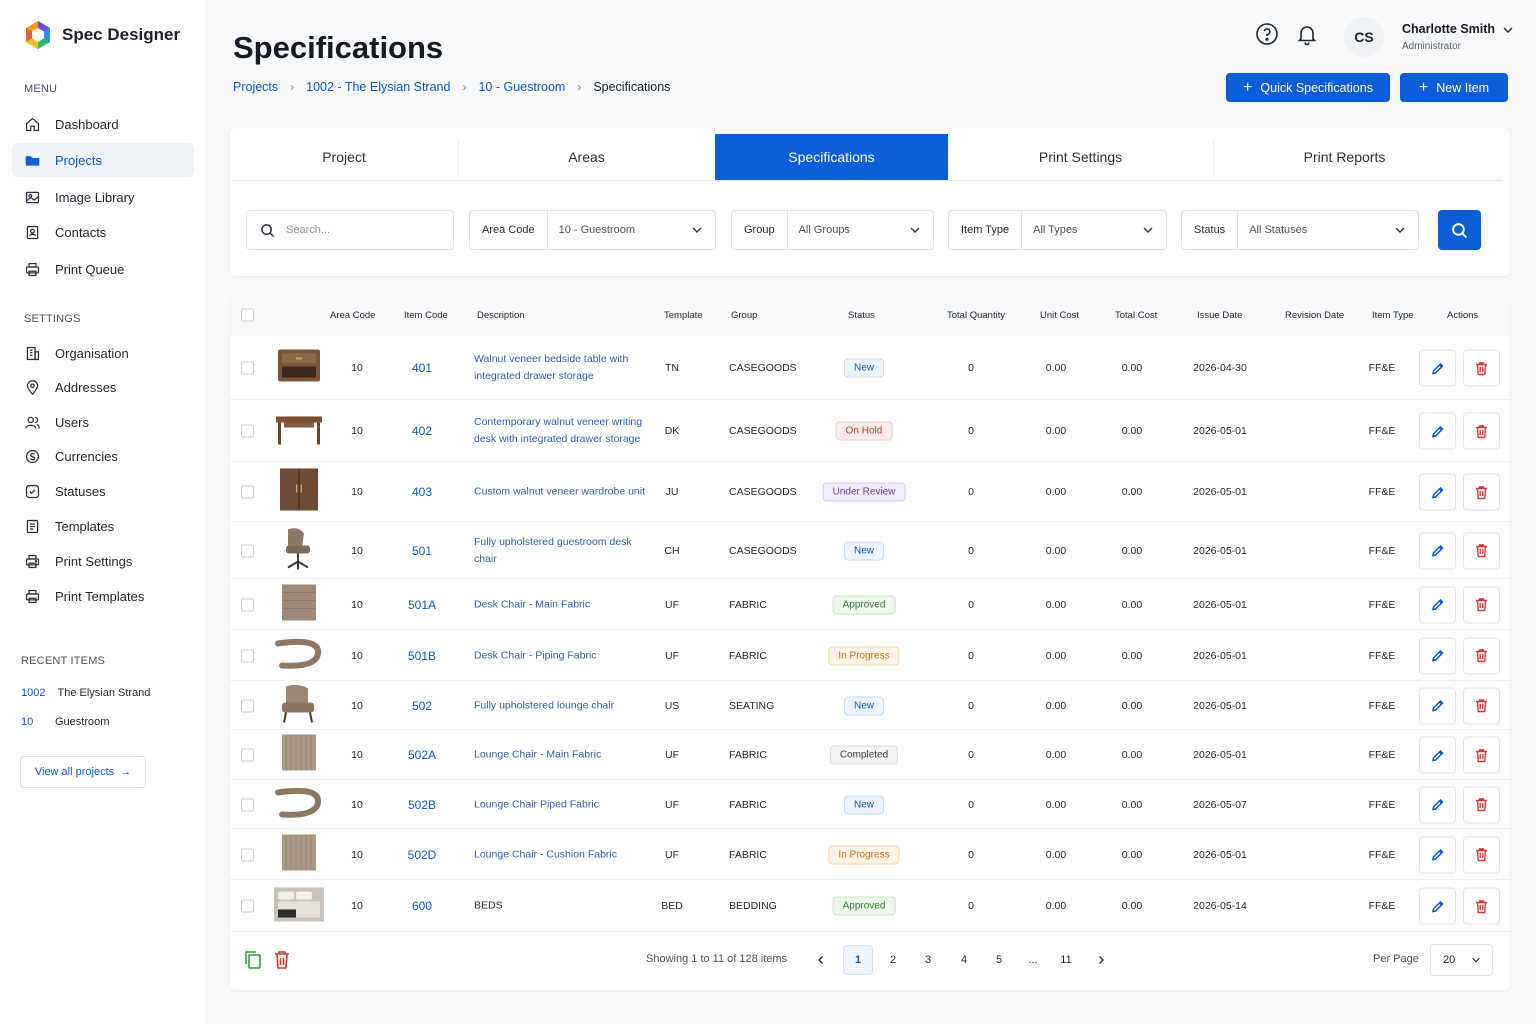 Image resolution: width=1536 pixels, height=1024 pixels. Describe the element at coordinates (103, 232) in the screenshot. I see `sidebar-item-contacts: Contacts` at that location.